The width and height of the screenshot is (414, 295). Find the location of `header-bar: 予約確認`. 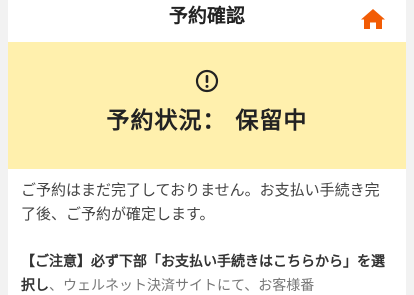

header-bar: 予約確認 is located at coordinates (207, 18).